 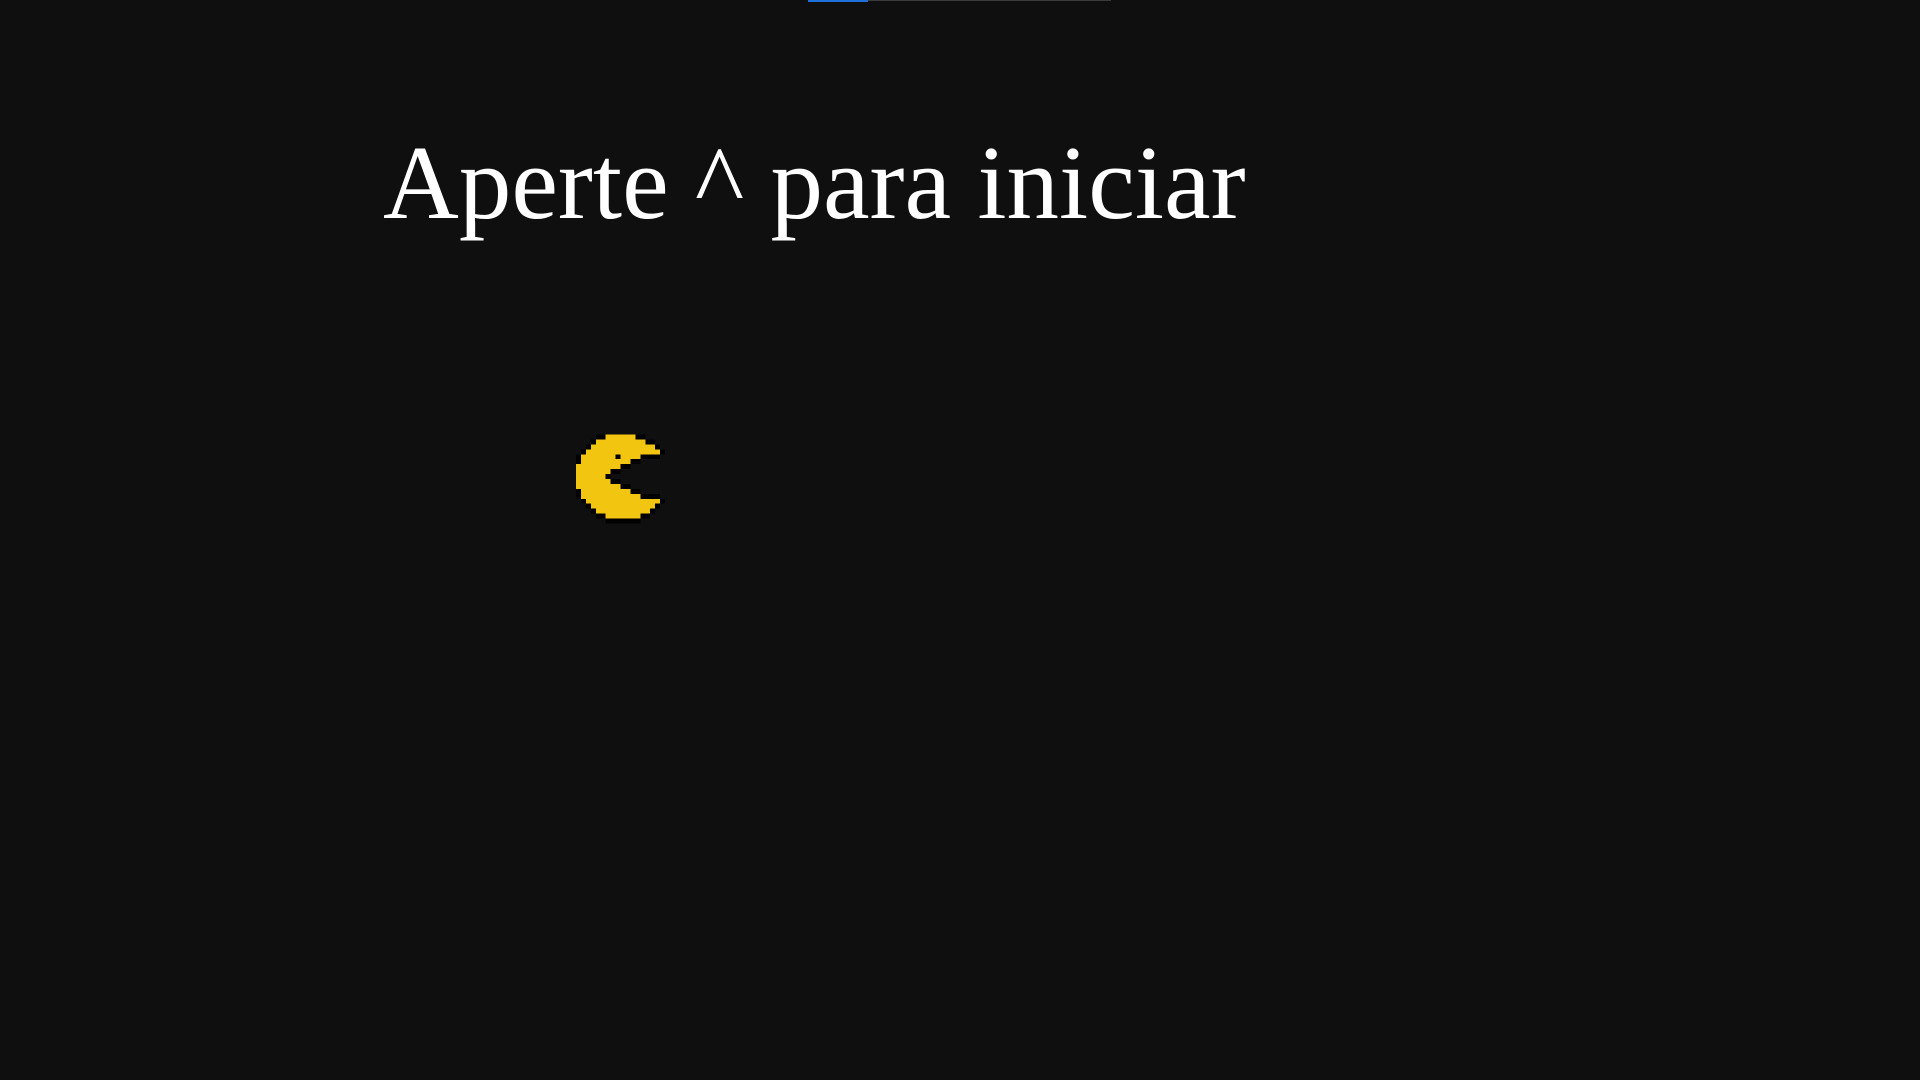 What do you see at coordinates (814, 182) in the screenshot?
I see `start-prompt-text: Aperte ^ para iniciar` at bounding box center [814, 182].